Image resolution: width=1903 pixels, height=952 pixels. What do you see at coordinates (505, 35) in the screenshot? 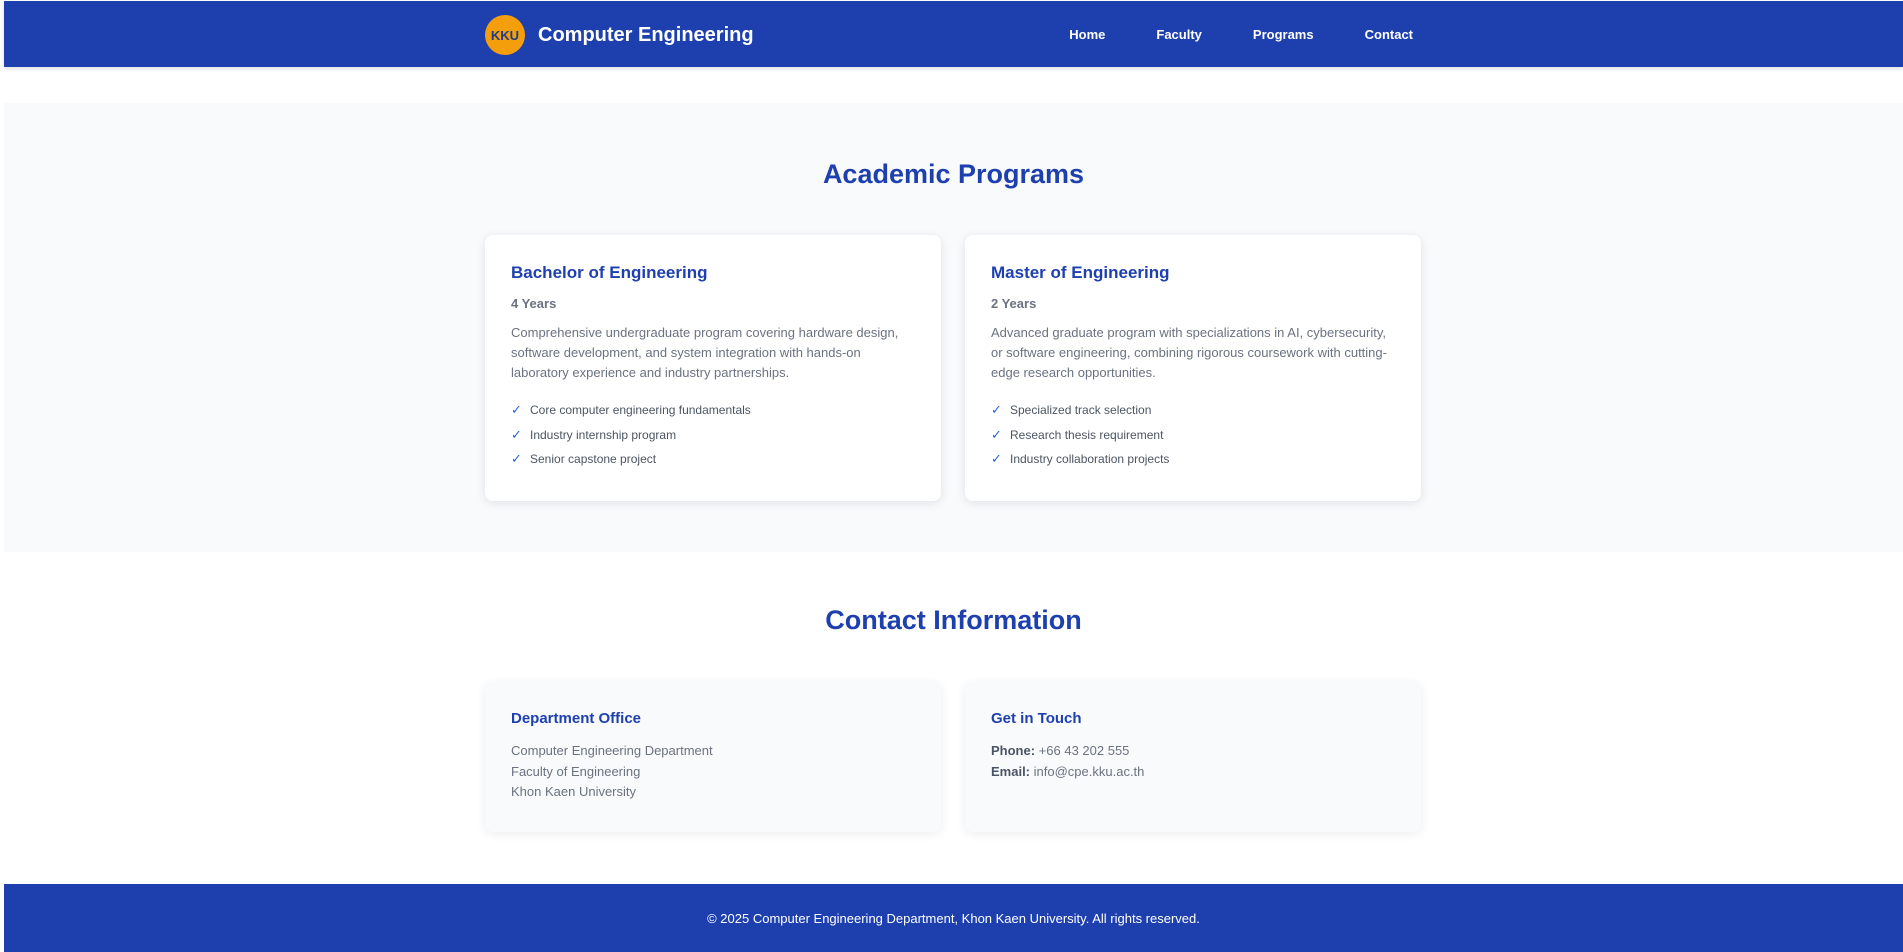
I see `kku-logo: KKU` at bounding box center [505, 35].